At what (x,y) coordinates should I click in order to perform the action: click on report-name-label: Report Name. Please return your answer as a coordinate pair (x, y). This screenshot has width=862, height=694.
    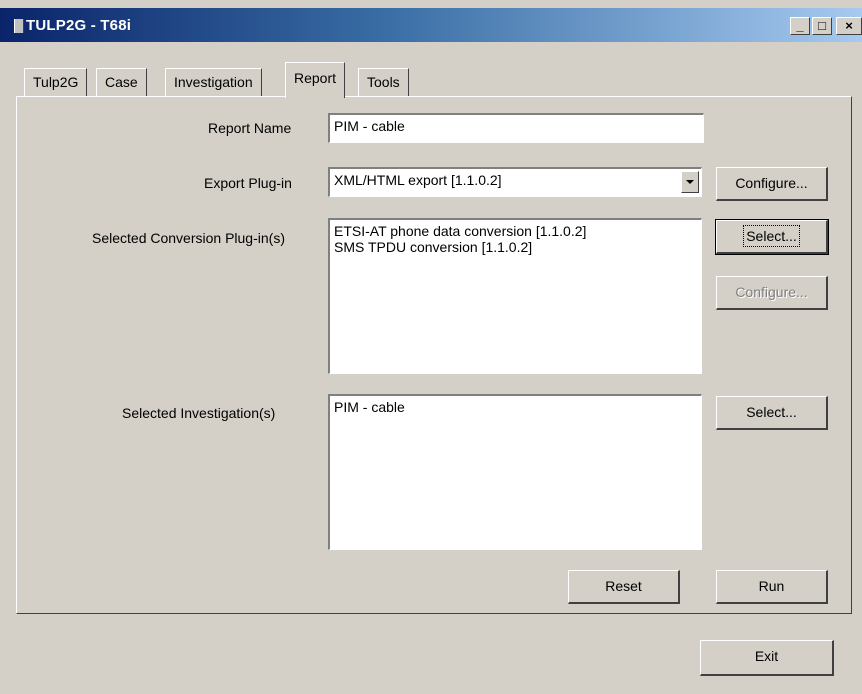
    Looking at the image, I should click on (250, 128).